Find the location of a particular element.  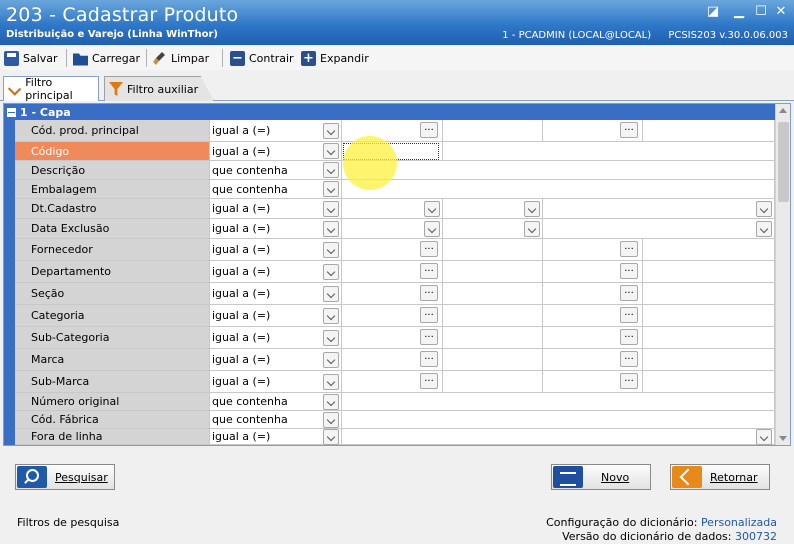

collapse-button: − Contrair is located at coordinates (262, 58).